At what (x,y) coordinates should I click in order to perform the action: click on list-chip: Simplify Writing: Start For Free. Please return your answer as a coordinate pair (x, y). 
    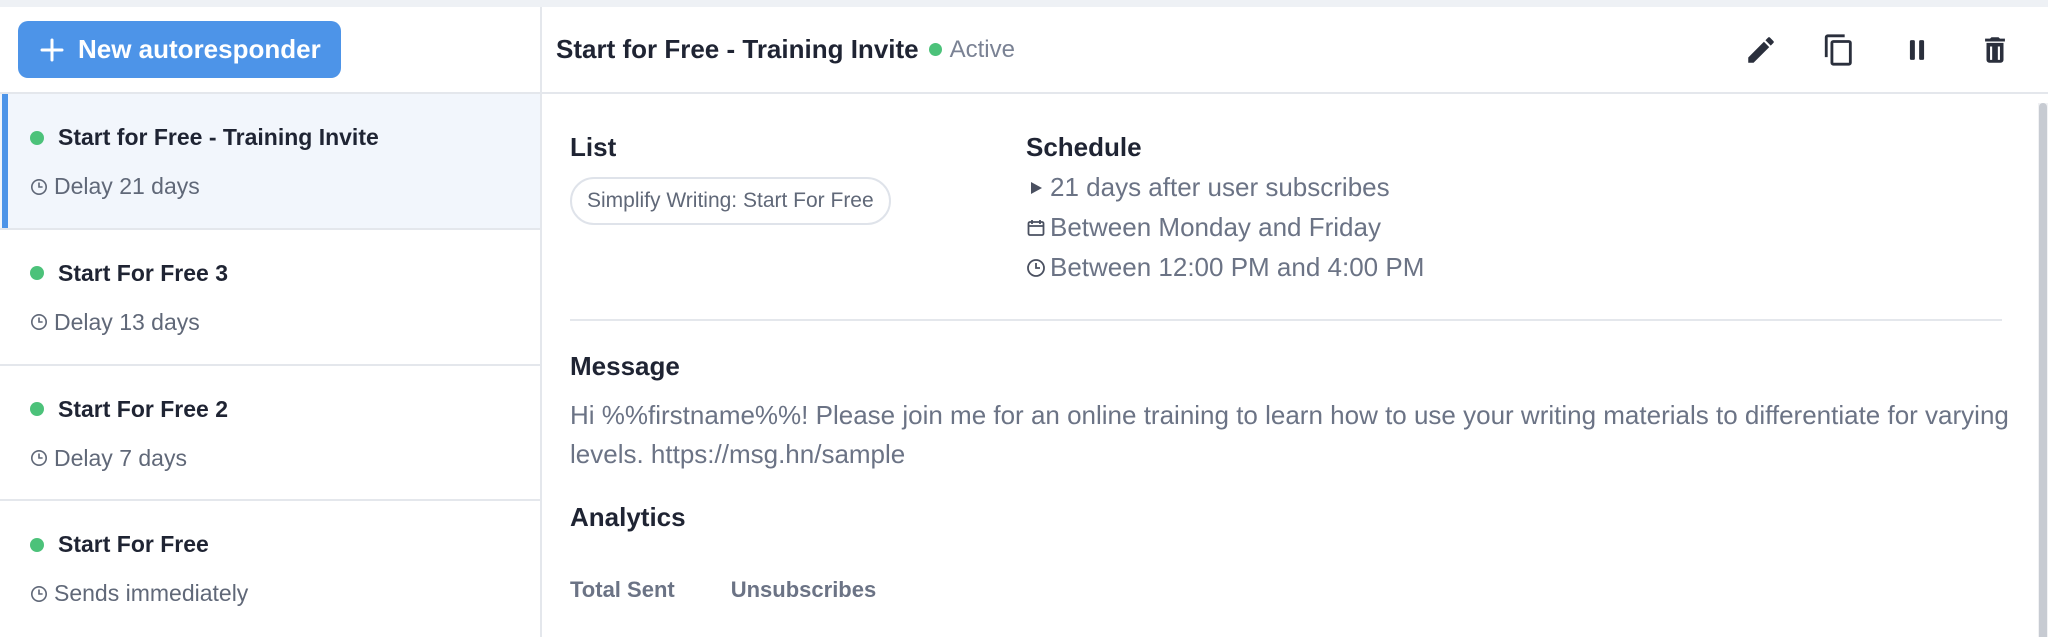
    Looking at the image, I should click on (730, 201).